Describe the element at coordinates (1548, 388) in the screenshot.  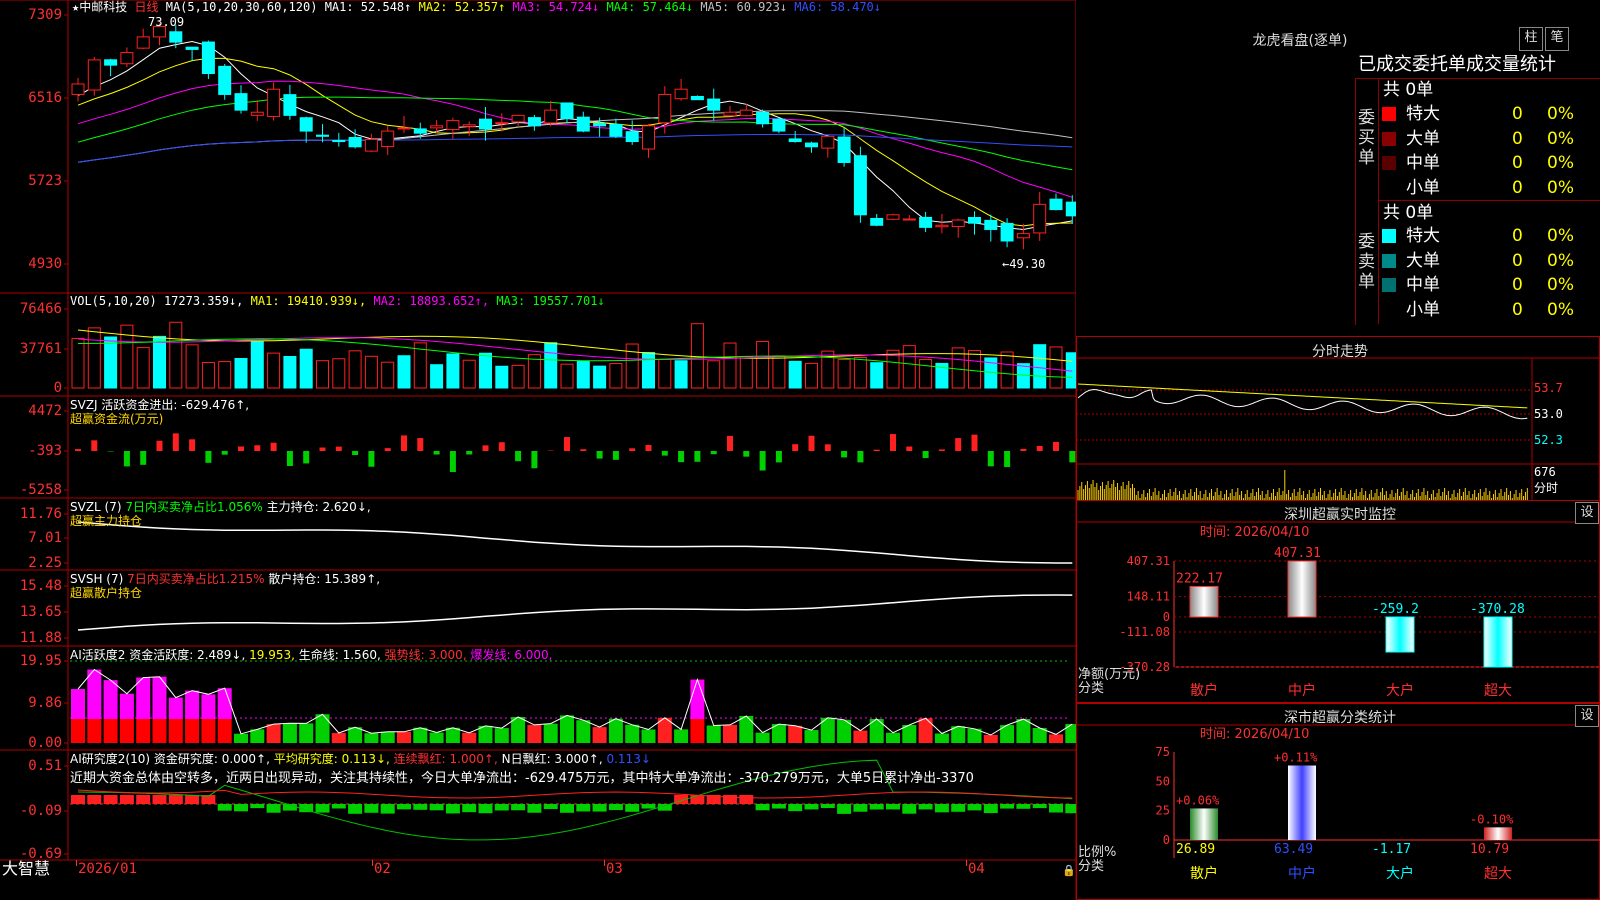
I see `intraday-tick: 53.7` at that location.